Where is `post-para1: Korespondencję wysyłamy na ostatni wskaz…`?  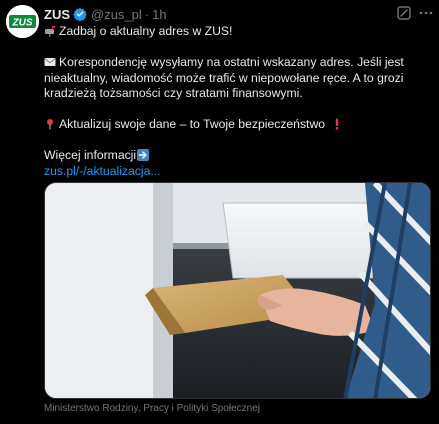 post-para1: Korespondencję wysyłamy na ostatni wskaz… is located at coordinates (239, 78).